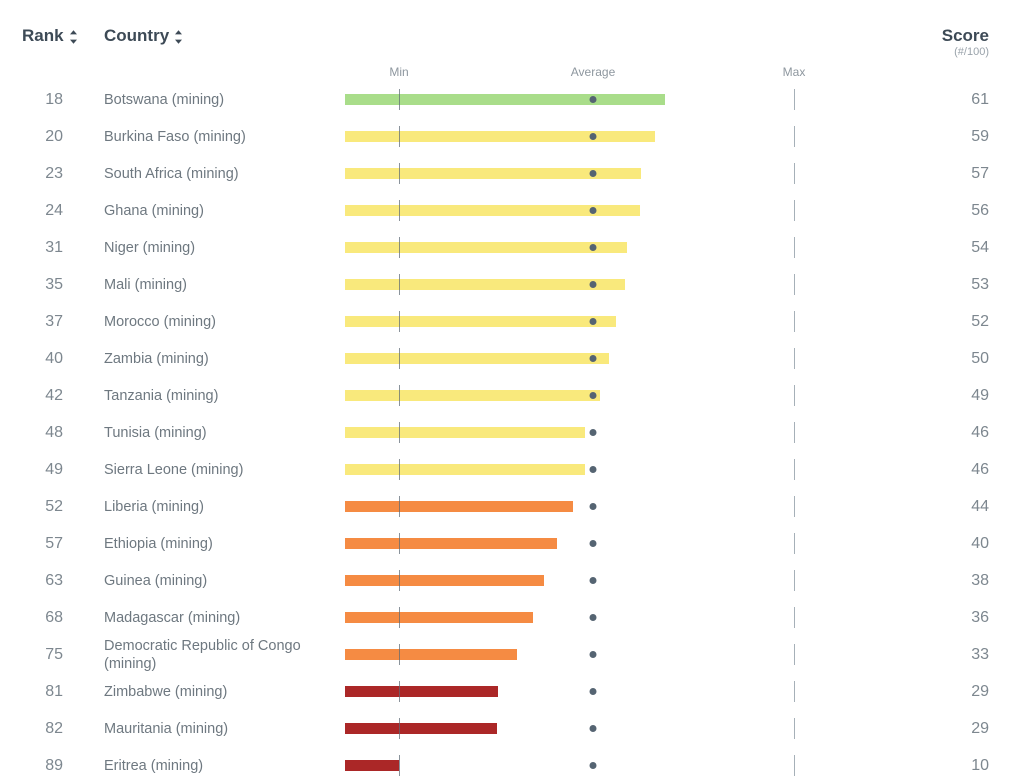  Describe the element at coordinates (506, 728) in the screenshot. I see `table-row: 82 Mauritania (mining) 29` at that location.